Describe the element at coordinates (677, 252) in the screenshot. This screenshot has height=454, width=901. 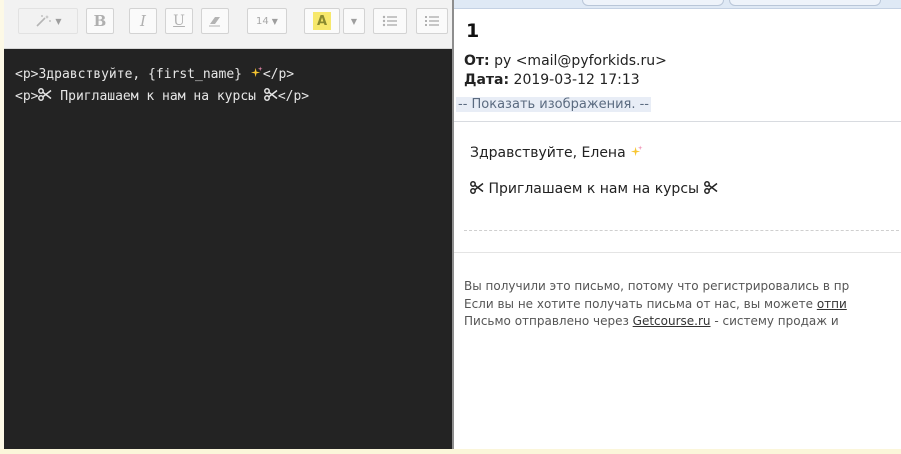
I see `footer-divider` at that location.